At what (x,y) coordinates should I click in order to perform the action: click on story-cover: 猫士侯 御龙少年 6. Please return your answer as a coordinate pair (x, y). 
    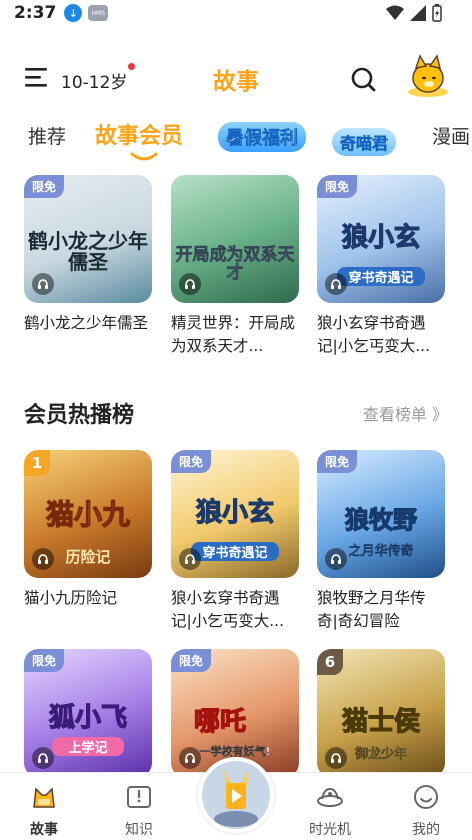
    Looking at the image, I should click on (381, 713).